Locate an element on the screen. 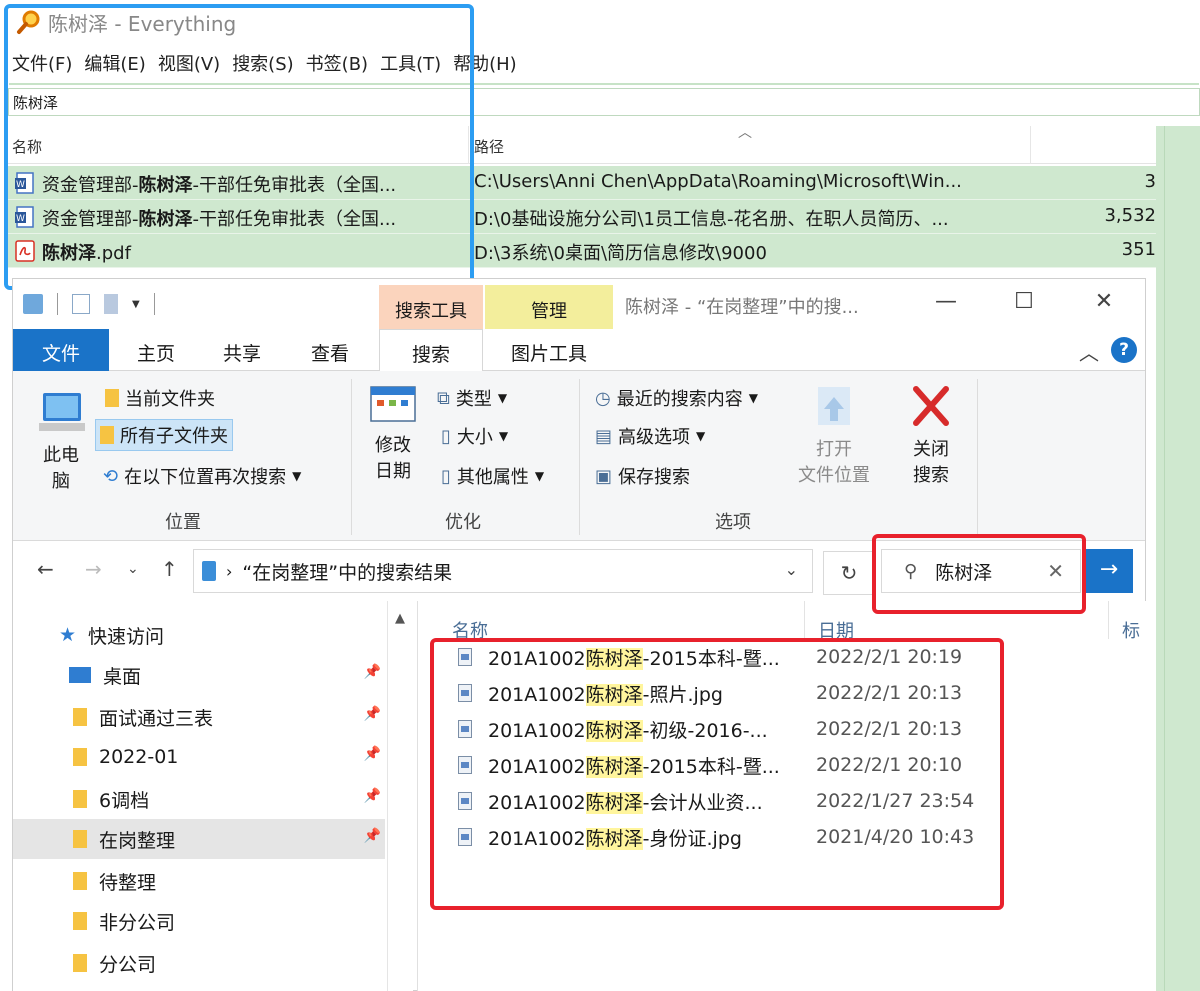  other-properties-button: ▯ 其他属性 ▼ is located at coordinates (492, 476).